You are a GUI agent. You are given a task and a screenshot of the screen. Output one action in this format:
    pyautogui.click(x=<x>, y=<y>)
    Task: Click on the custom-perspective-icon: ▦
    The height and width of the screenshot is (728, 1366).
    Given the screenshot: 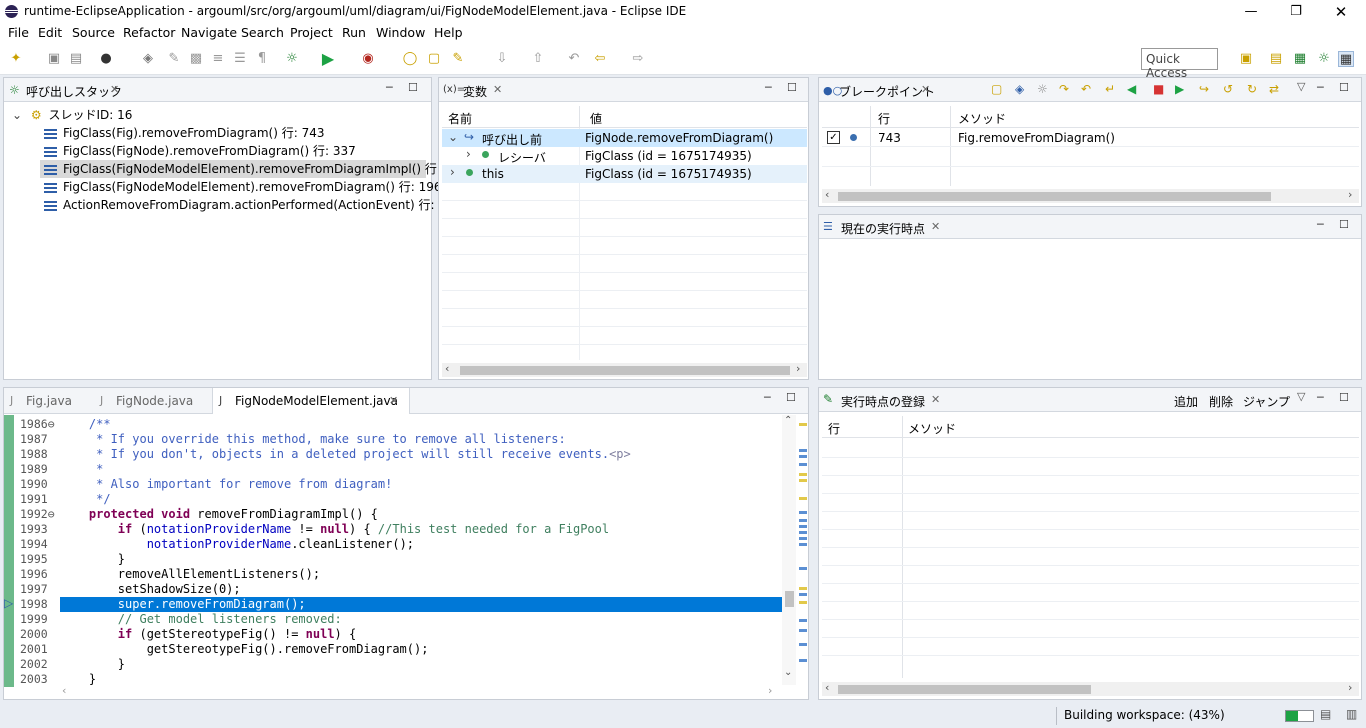 What is the action you would take?
    pyautogui.click(x=1346, y=59)
    